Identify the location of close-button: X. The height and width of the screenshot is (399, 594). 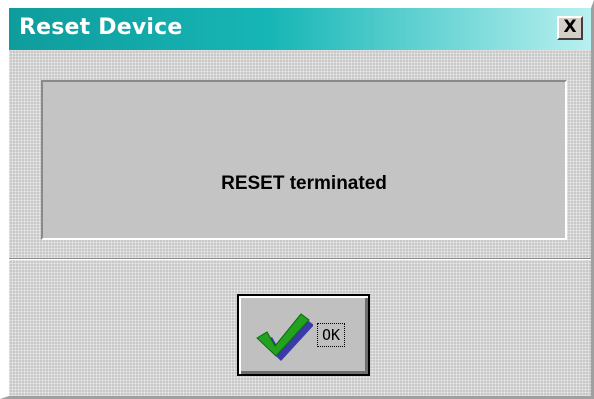
(570, 28).